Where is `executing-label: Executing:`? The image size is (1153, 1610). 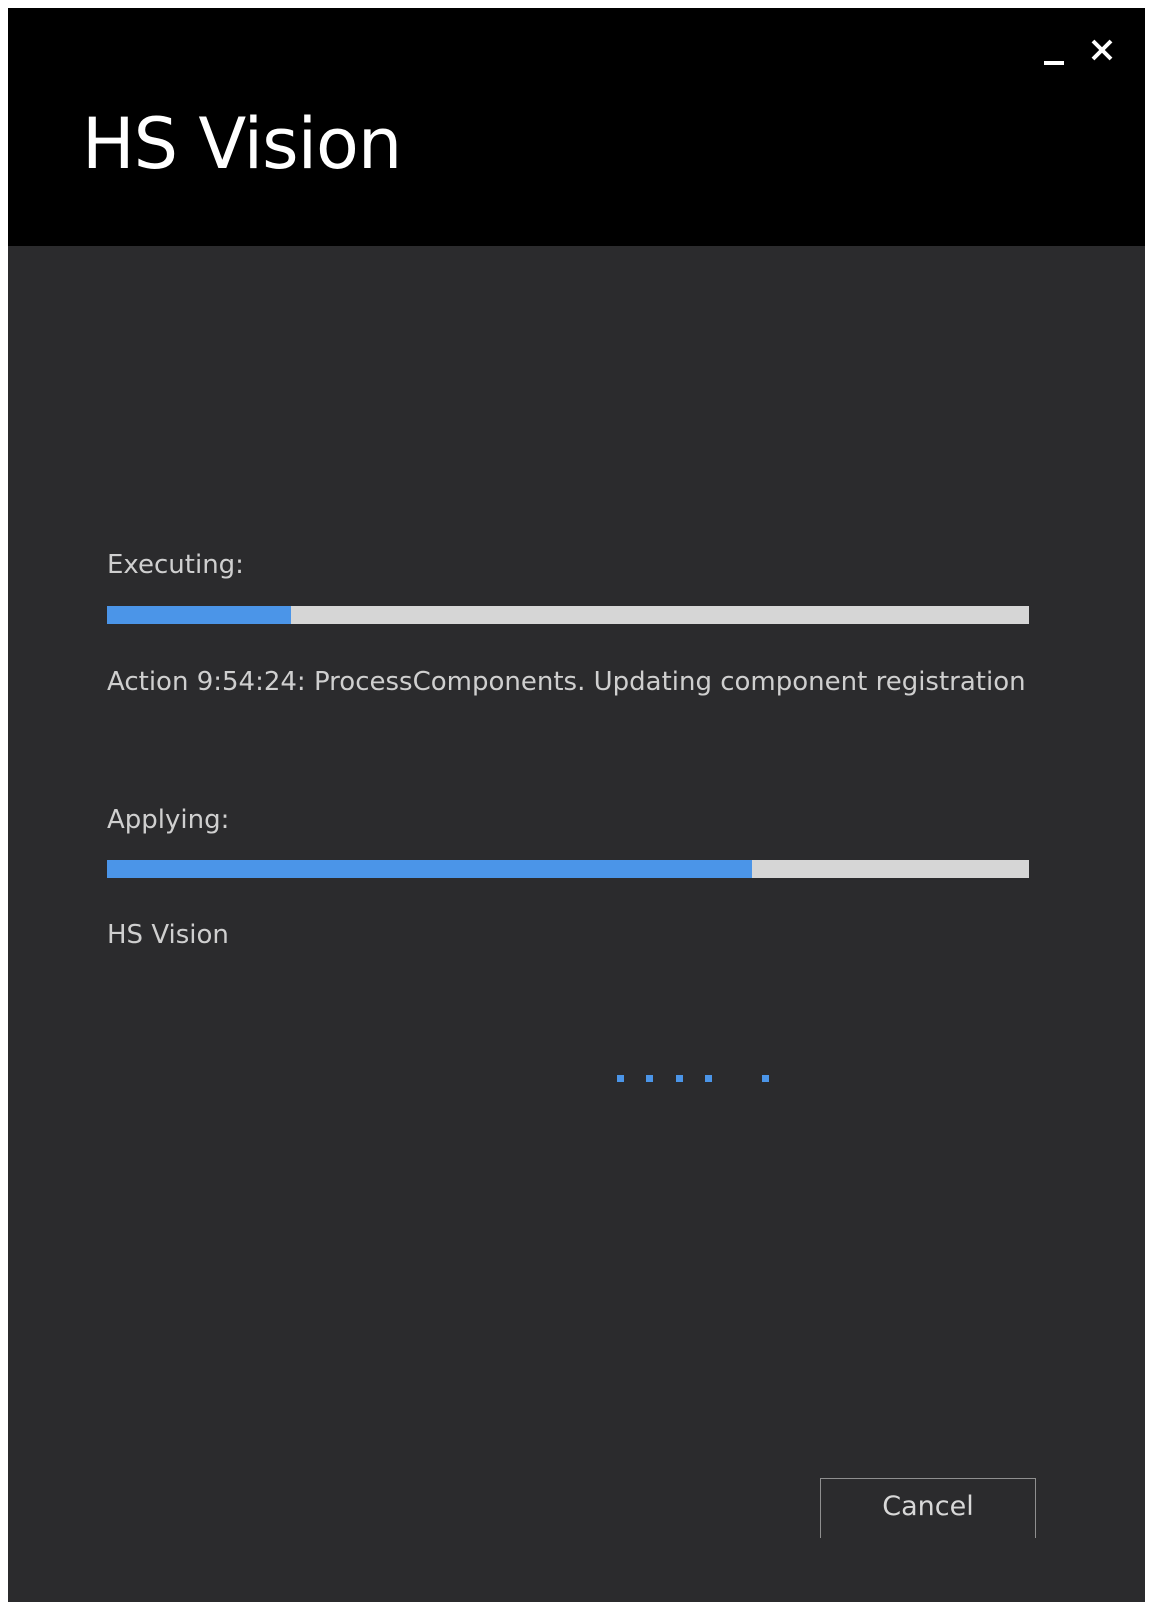 executing-label: Executing: is located at coordinates (175, 565).